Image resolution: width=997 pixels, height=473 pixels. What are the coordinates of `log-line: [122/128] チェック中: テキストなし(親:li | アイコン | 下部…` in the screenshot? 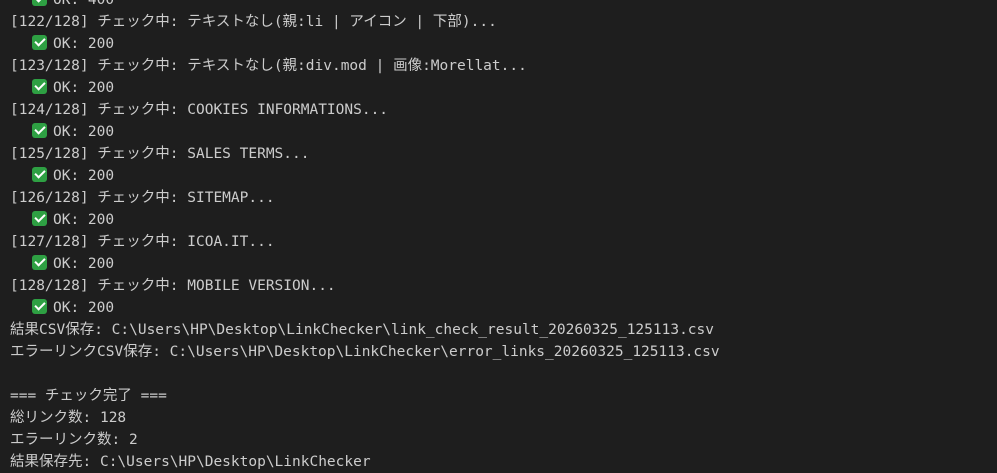 It's located at (503, 22).